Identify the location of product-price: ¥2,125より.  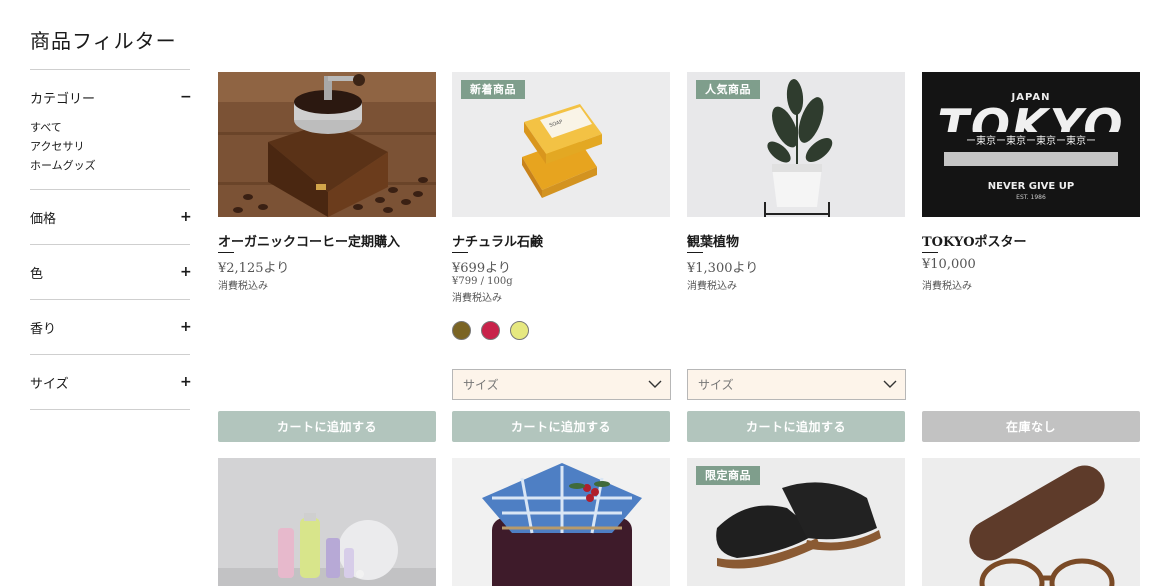
(254, 268).